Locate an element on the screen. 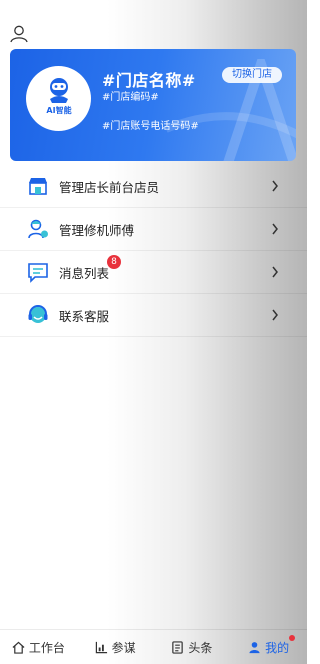 This screenshot has height=664, width=320. menu-item-label: 管理修机师傅 is located at coordinates (97, 230).